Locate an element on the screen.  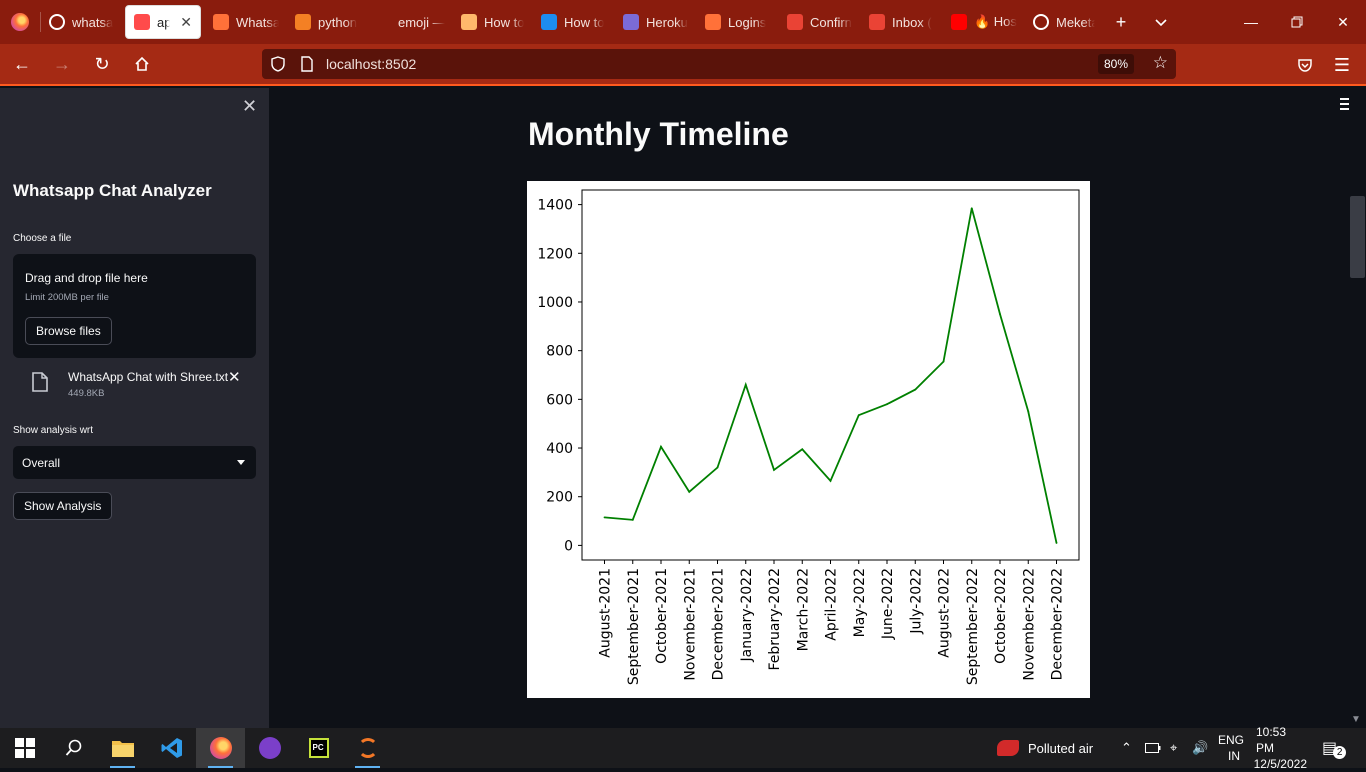
close-tab-icon: ✕ is located at coordinates (186, 22).